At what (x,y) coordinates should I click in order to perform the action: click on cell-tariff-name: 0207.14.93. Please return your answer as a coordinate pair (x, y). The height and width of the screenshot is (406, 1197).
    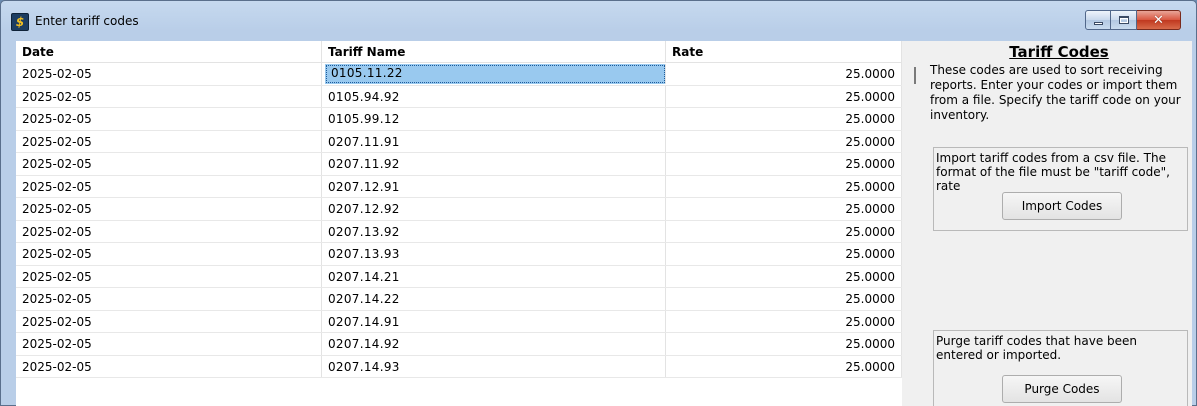
    Looking at the image, I should click on (494, 366).